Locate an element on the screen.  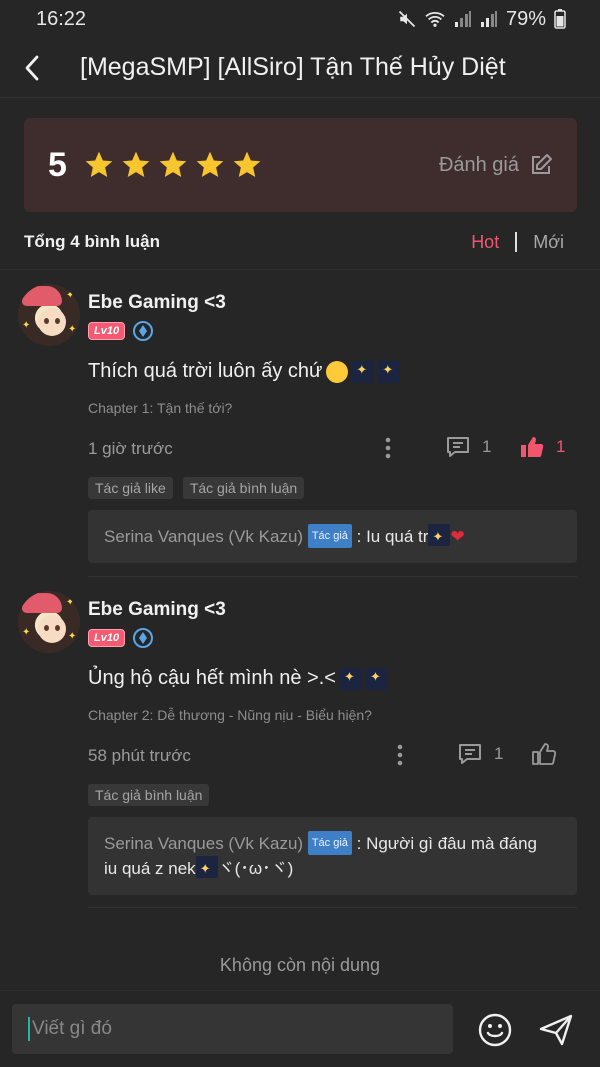
chapter-link: Chapter 1: Tận thế tới? is located at coordinates (160, 408).